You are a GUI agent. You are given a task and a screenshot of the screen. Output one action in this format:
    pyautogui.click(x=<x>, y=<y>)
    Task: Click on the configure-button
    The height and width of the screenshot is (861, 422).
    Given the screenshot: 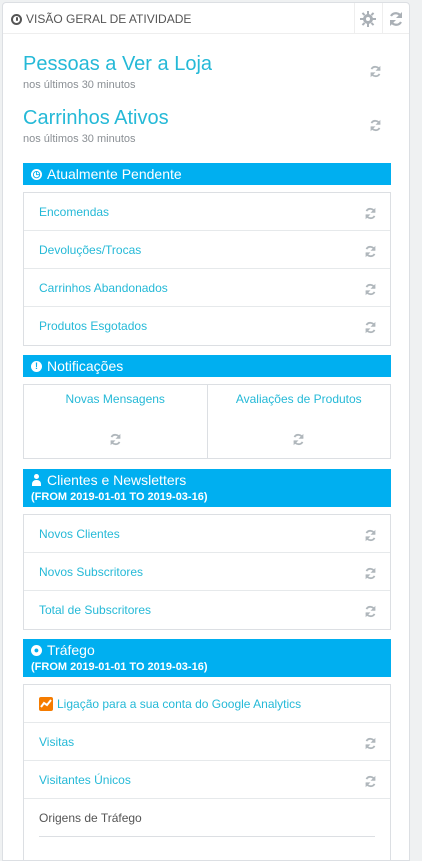 What is the action you would take?
    pyautogui.click(x=367, y=18)
    